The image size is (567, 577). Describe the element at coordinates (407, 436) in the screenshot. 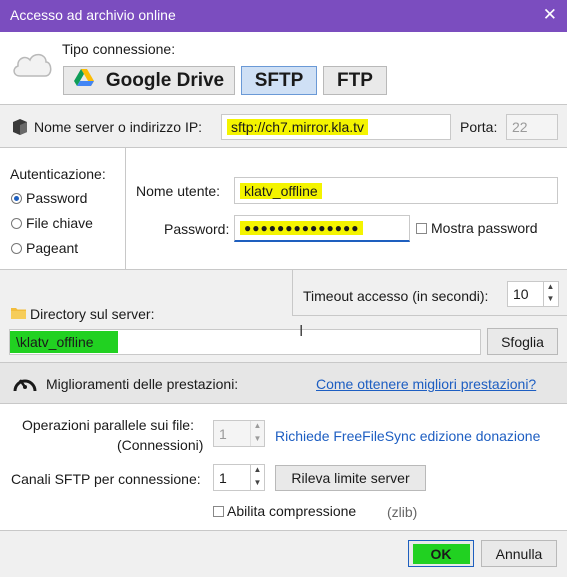

I see `donation-link: Richiede FreeFileSync edizione donazione` at that location.